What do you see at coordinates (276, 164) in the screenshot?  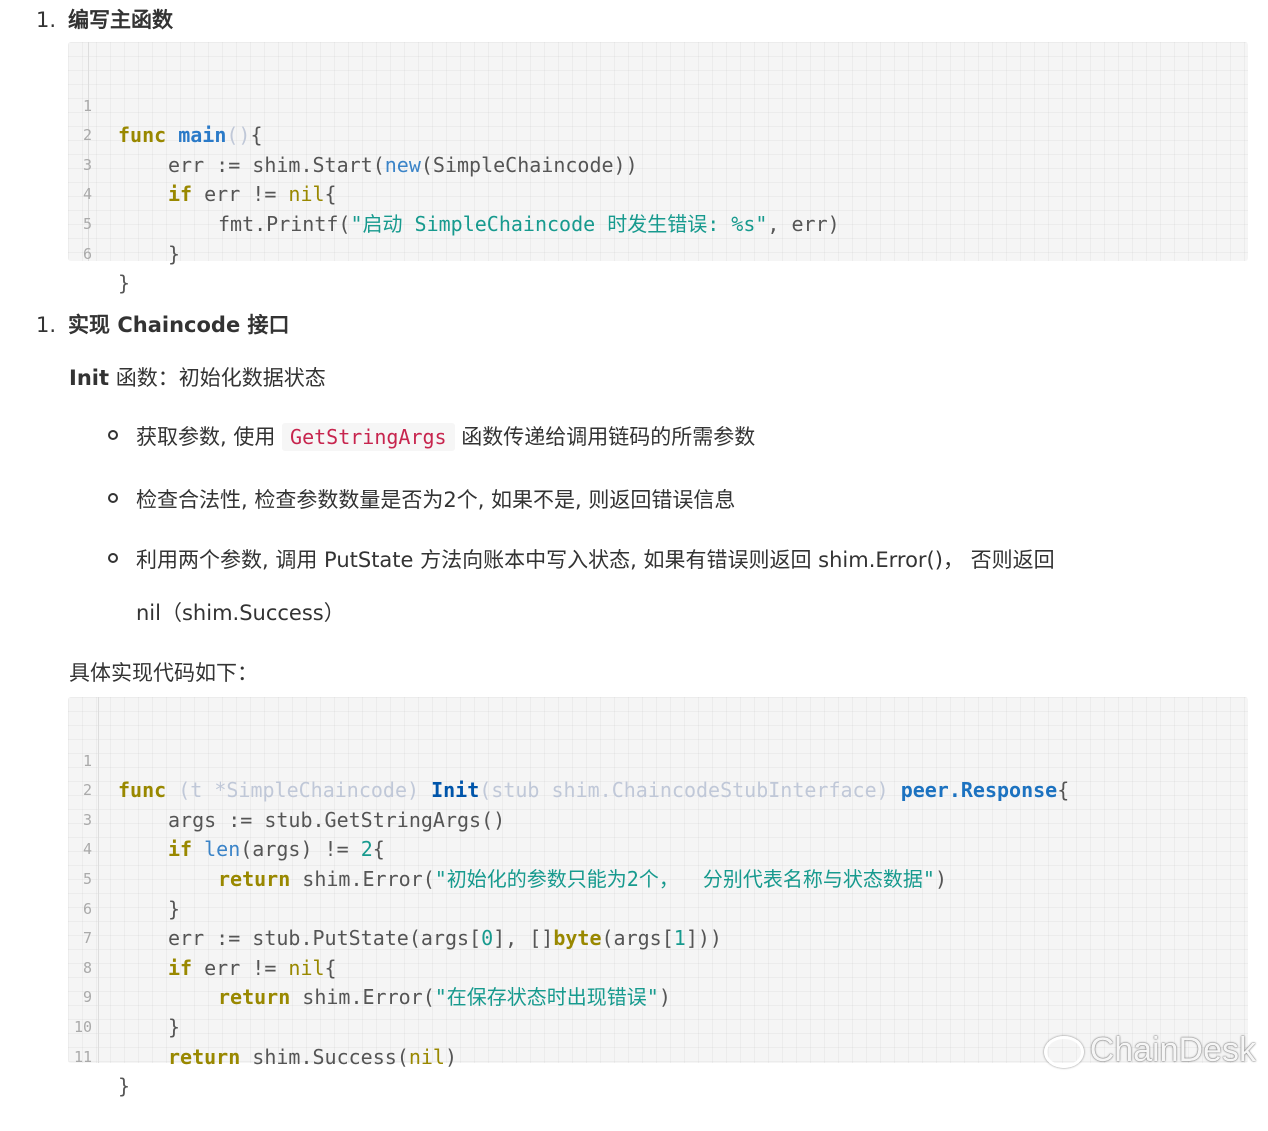 I see `code-text: err := shim.Start(` at bounding box center [276, 164].